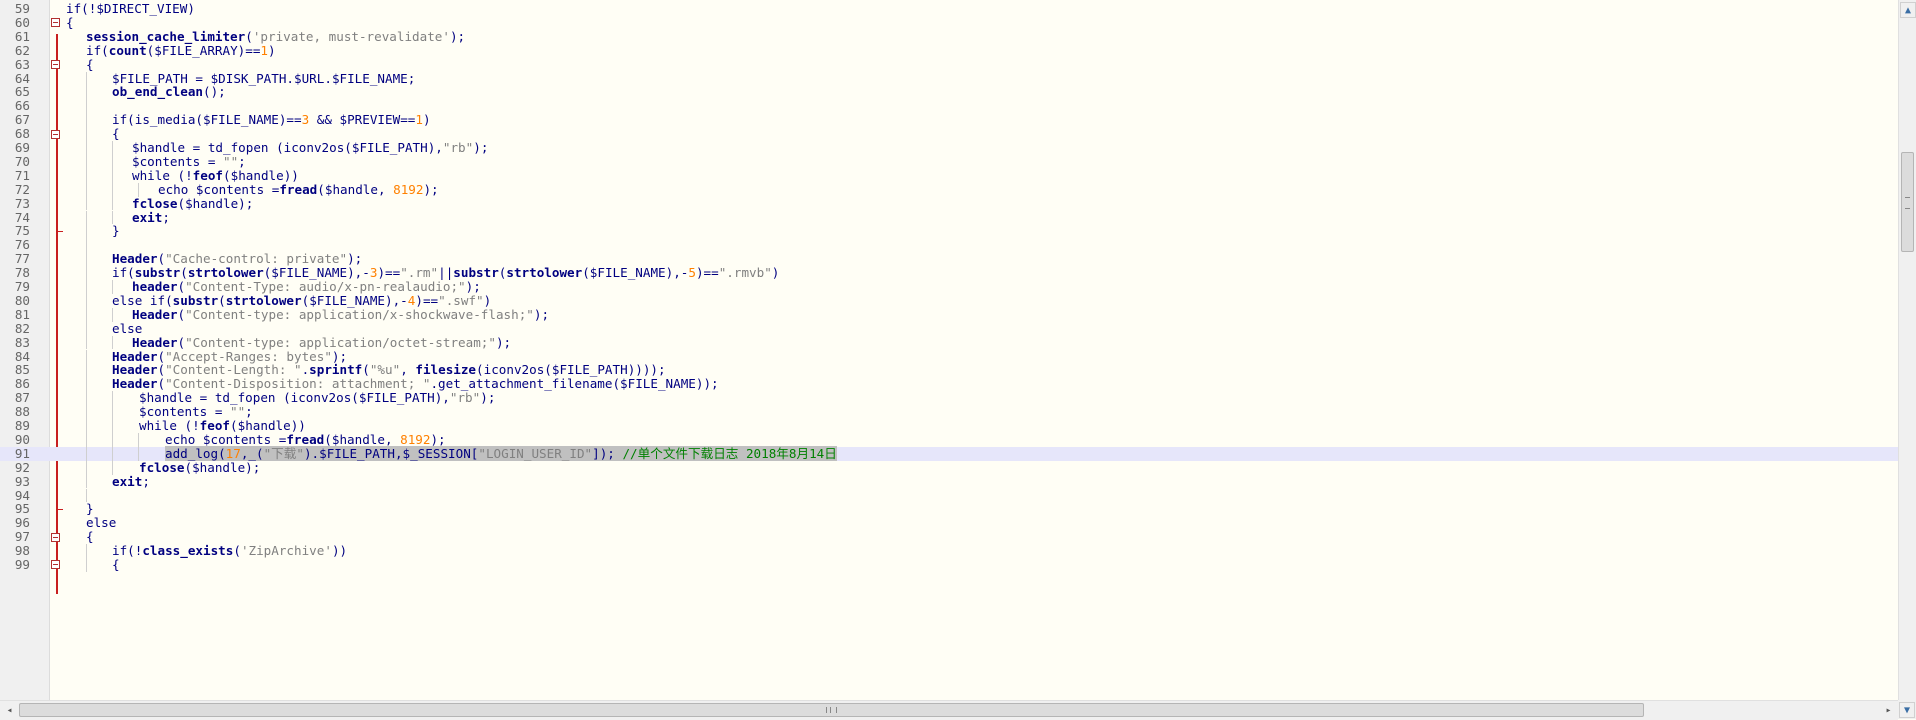 The image size is (1916, 720). Describe the element at coordinates (949, 495) in the screenshot. I see `code-line: 94` at that location.